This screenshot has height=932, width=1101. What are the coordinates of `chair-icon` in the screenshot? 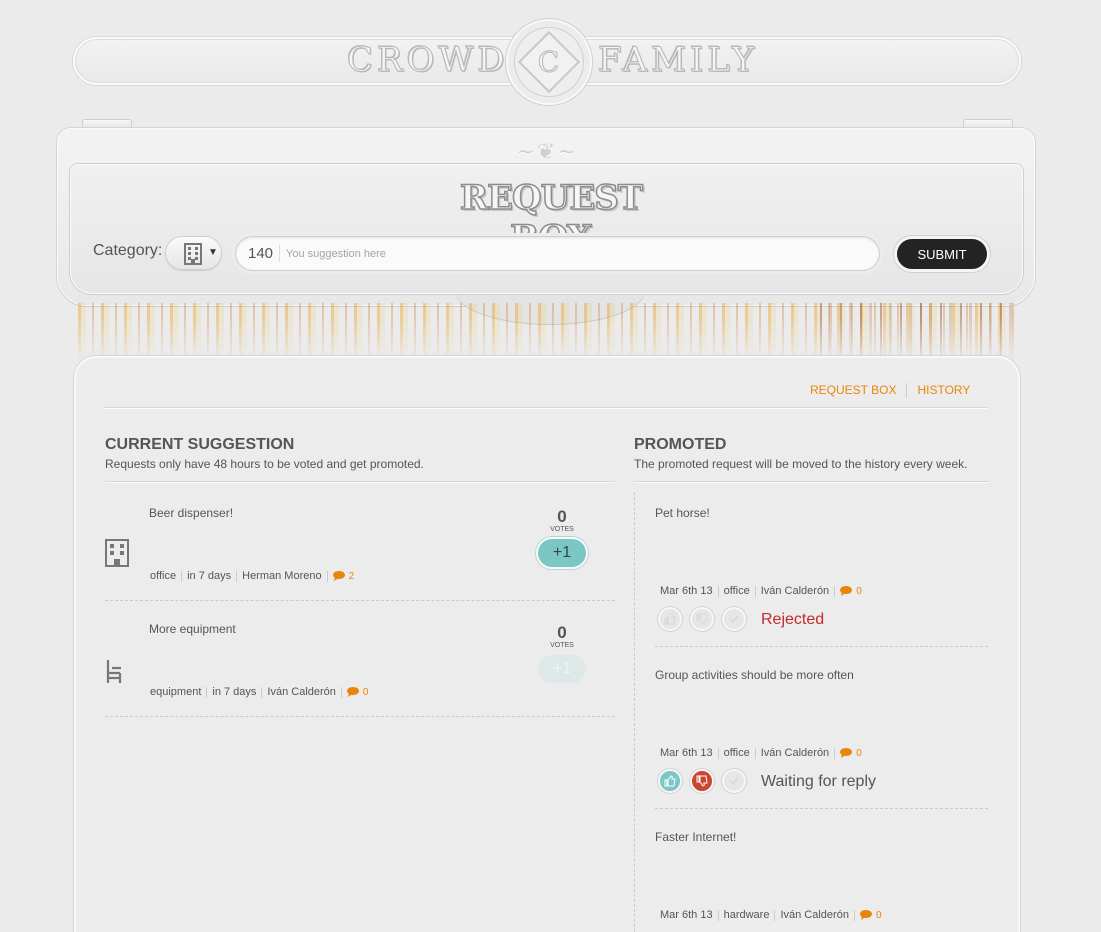 It's located at (114, 671).